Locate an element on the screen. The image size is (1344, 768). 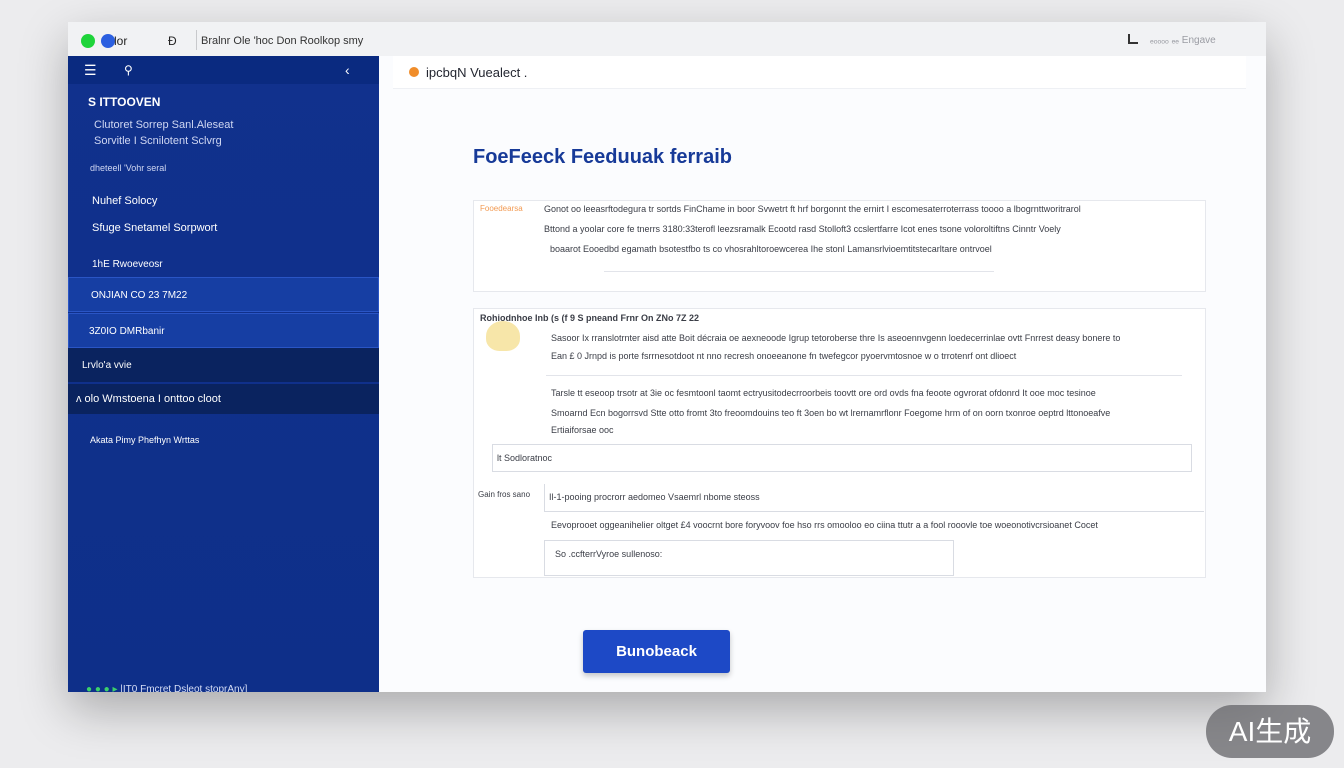
avatar is located at coordinates (503, 336).